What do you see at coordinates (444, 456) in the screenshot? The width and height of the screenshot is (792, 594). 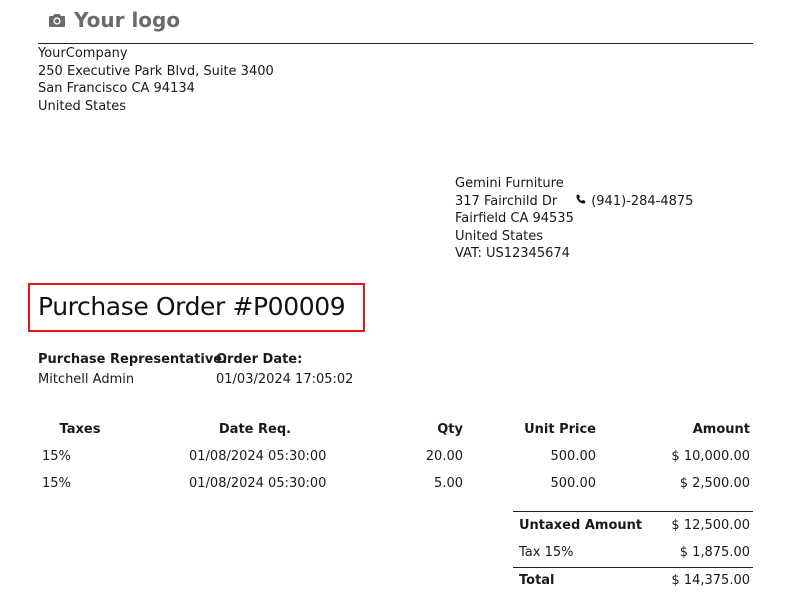 I see `row1-qty: 20.00` at bounding box center [444, 456].